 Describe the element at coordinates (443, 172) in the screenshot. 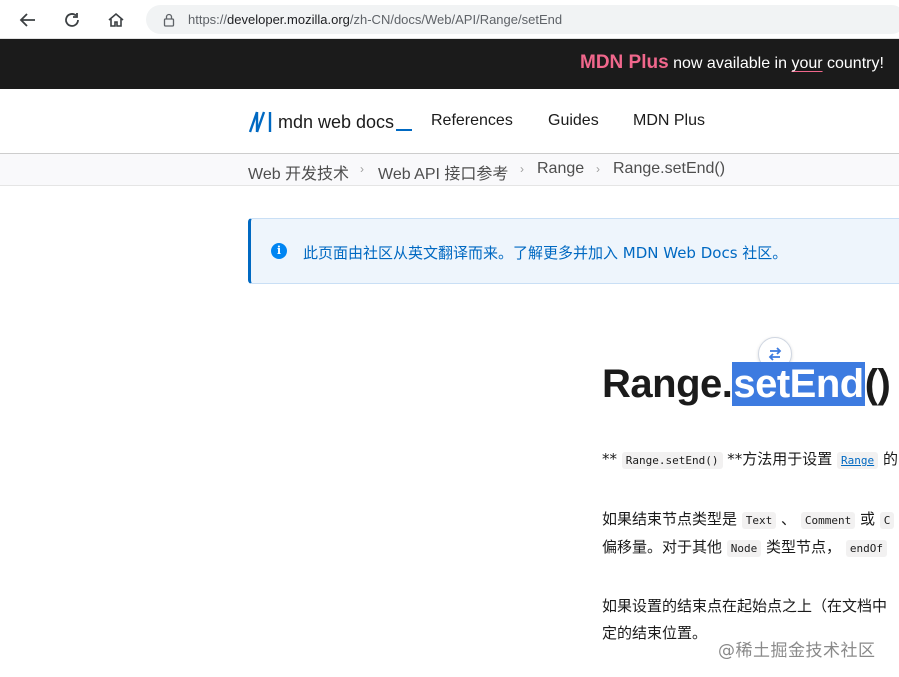

I see `breadcrumb-web-api: Web API 接口参考` at that location.